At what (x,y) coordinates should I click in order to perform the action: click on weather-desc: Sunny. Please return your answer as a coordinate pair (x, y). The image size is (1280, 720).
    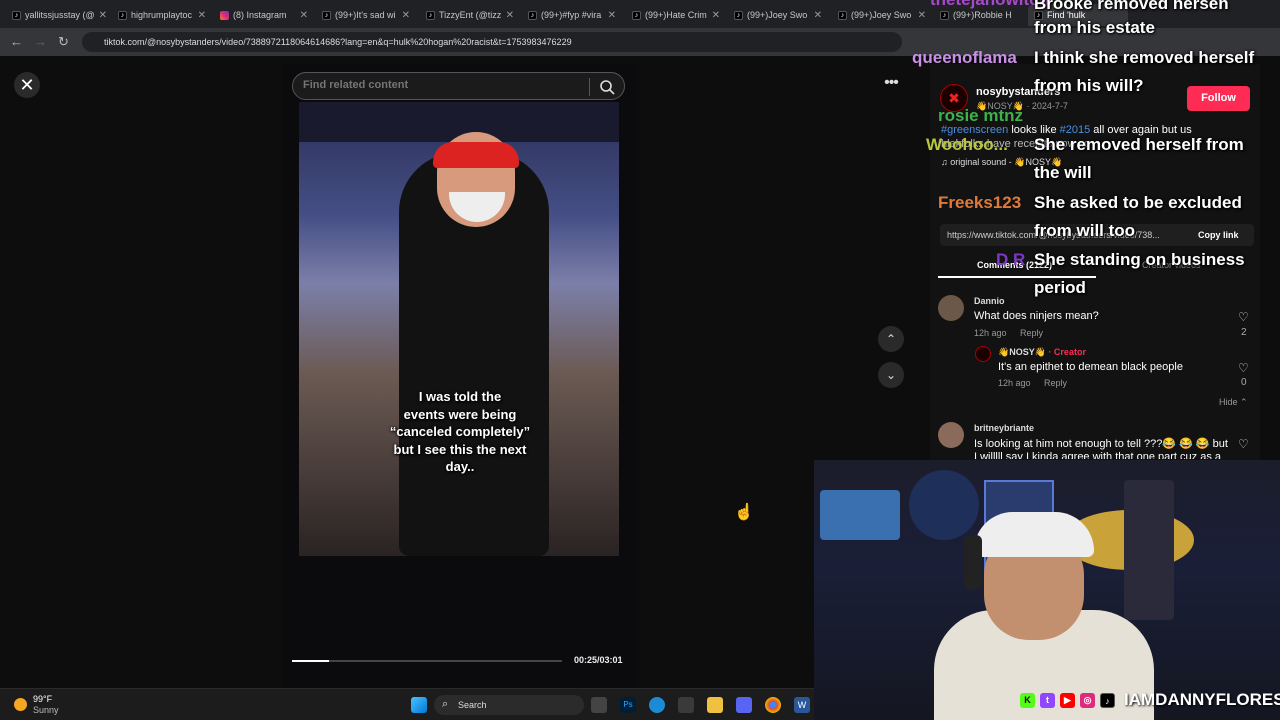
    Looking at the image, I should click on (46, 710).